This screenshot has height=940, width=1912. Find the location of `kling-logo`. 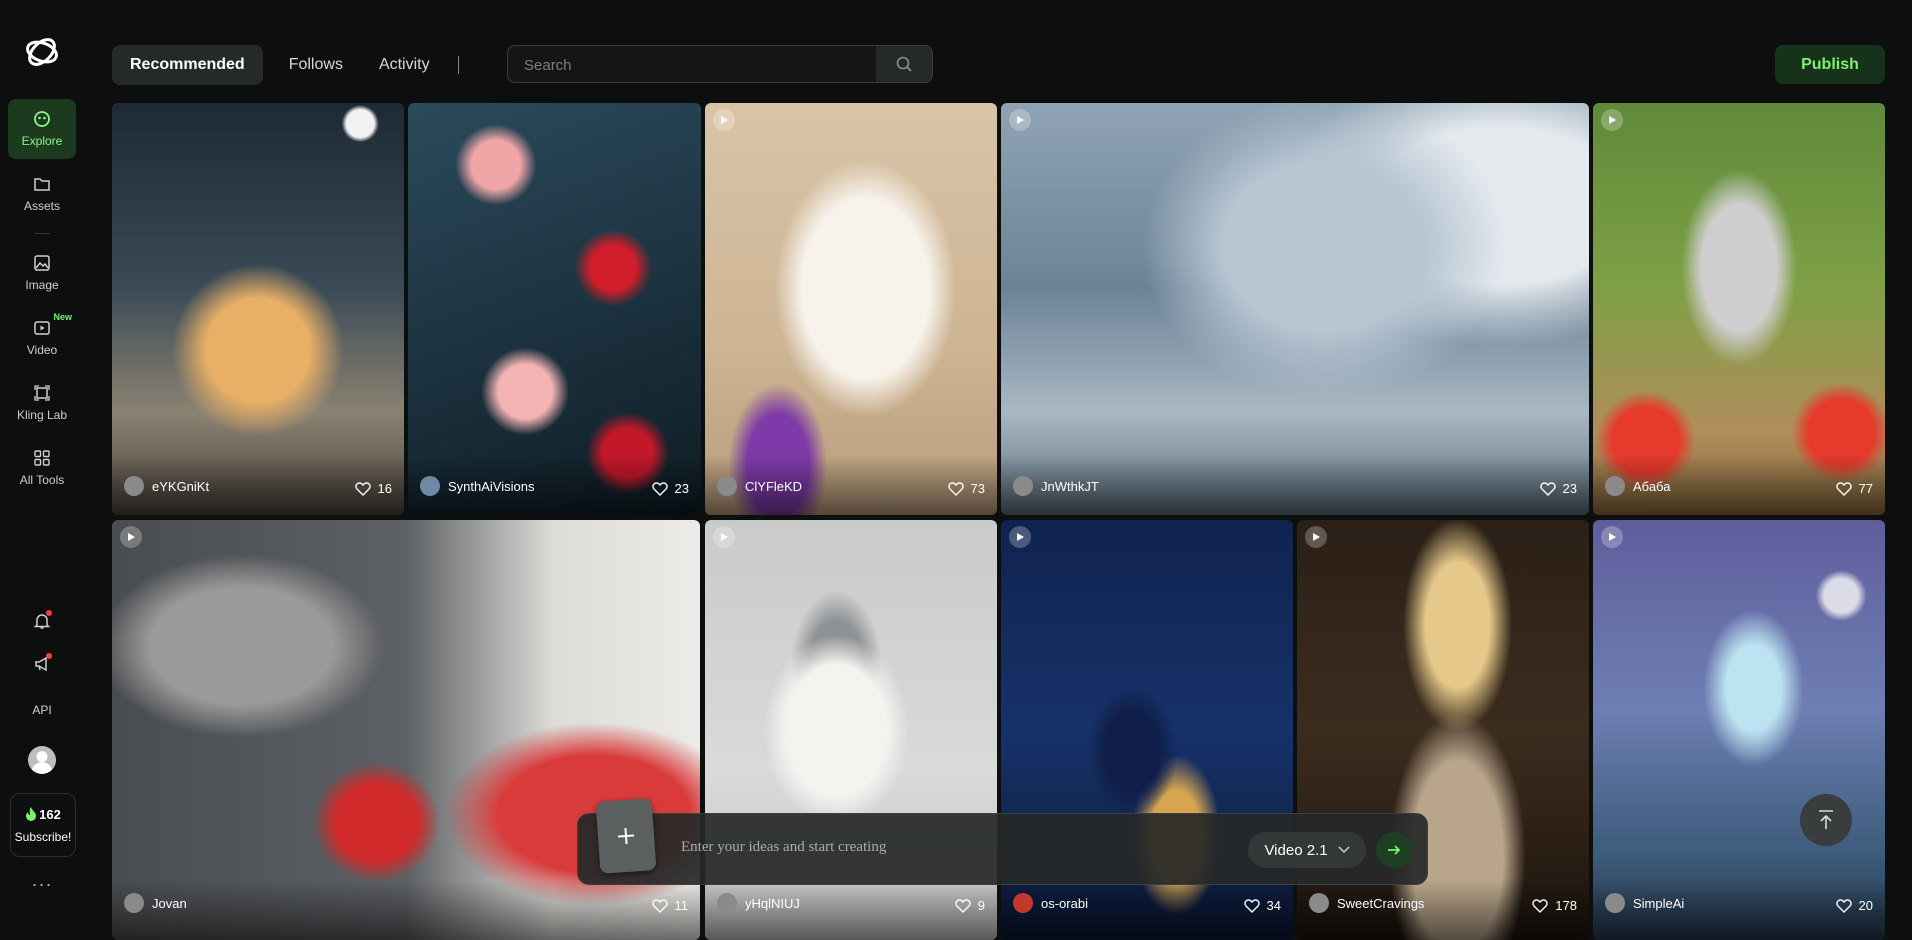

kling-logo is located at coordinates (42, 52).